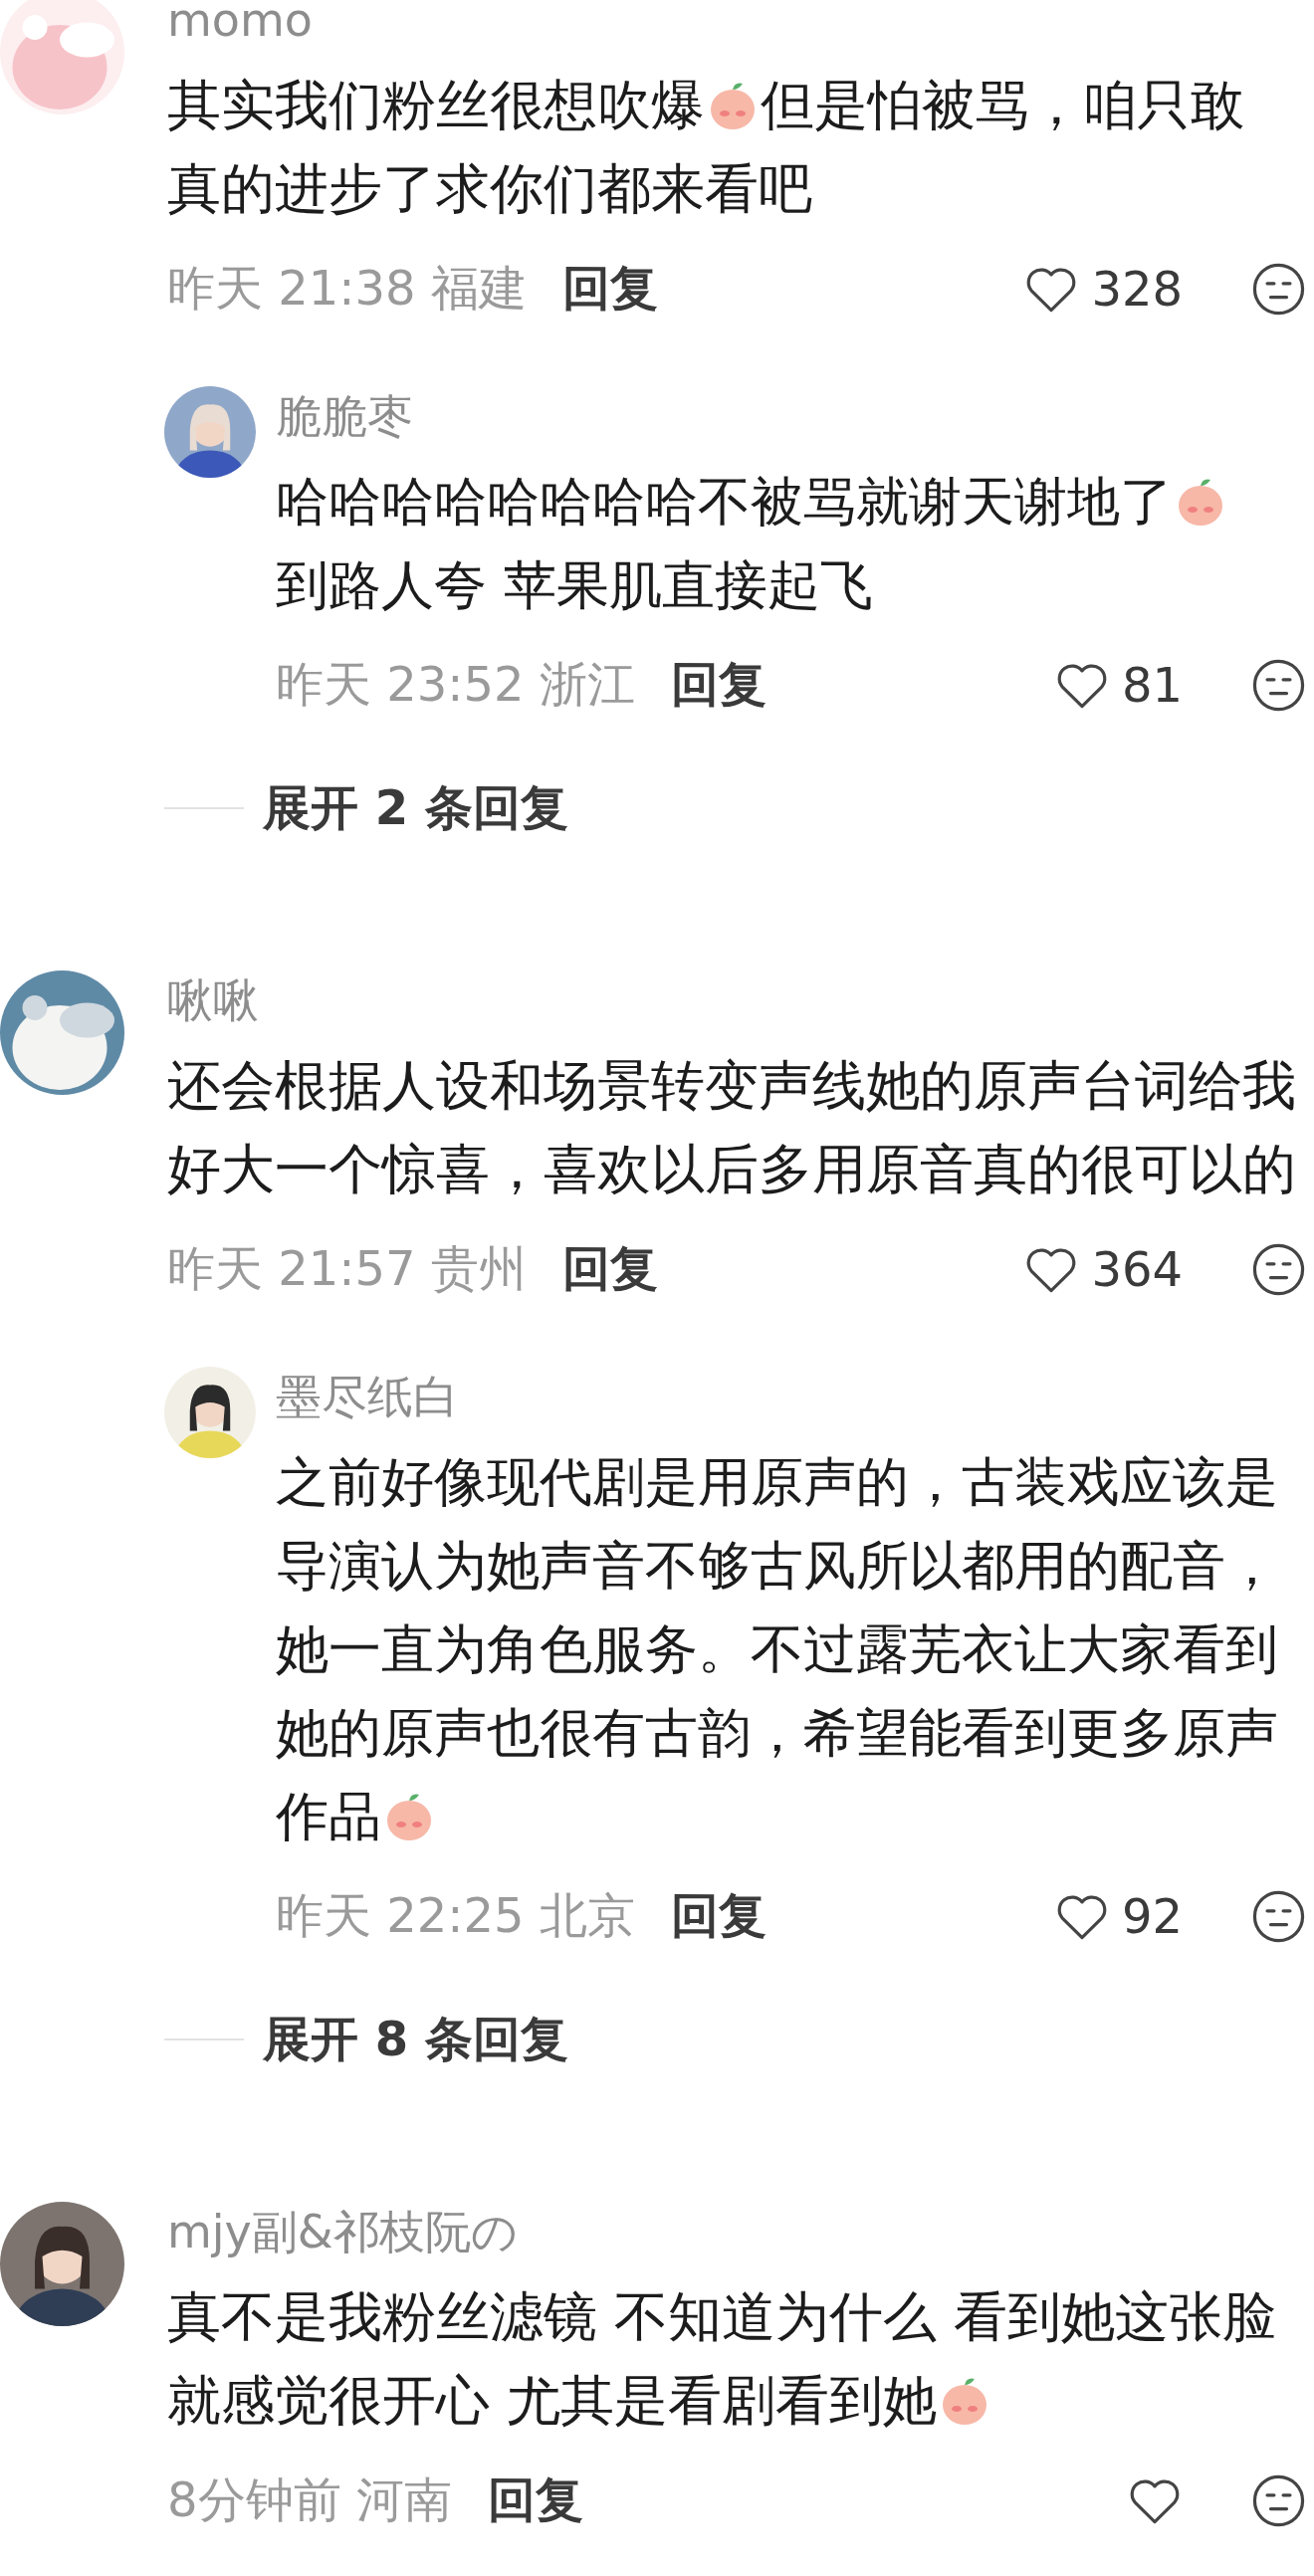 Image resolution: width=1314 pixels, height=2576 pixels. I want to click on comment-text: 她一直为角色服务。不过露芜衣让大家看到, so click(777, 1649).